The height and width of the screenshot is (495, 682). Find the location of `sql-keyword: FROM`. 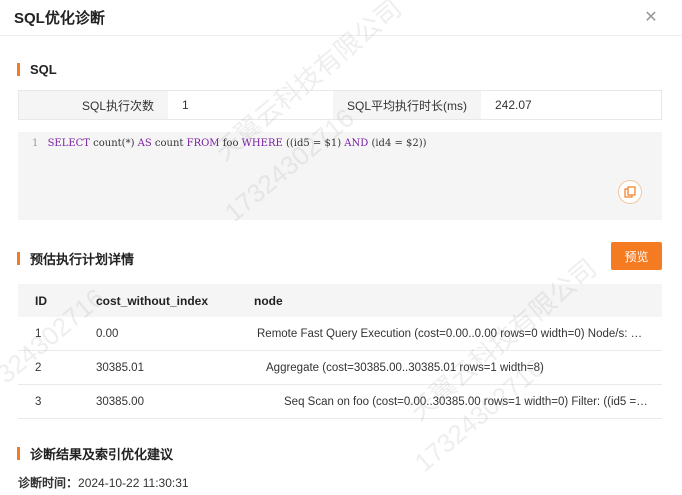

sql-keyword: FROM is located at coordinates (203, 143).